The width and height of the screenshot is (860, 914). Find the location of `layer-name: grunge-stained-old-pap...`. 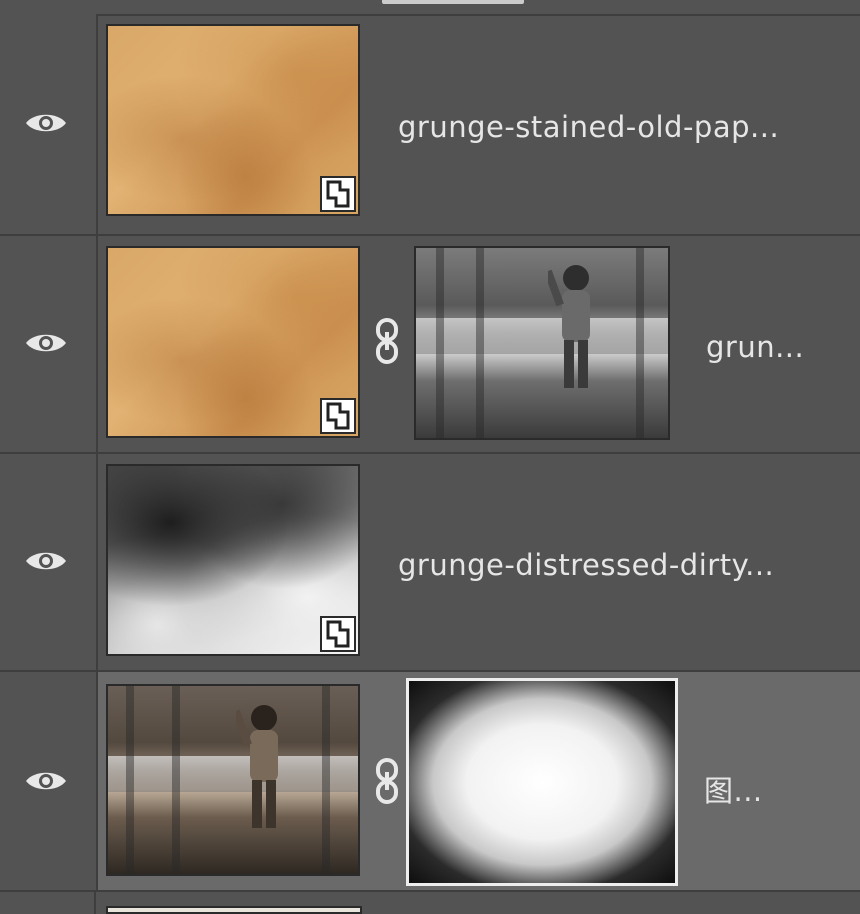

layer-name: grunge-stained-old-pap... is located at coordinates (588, 127).